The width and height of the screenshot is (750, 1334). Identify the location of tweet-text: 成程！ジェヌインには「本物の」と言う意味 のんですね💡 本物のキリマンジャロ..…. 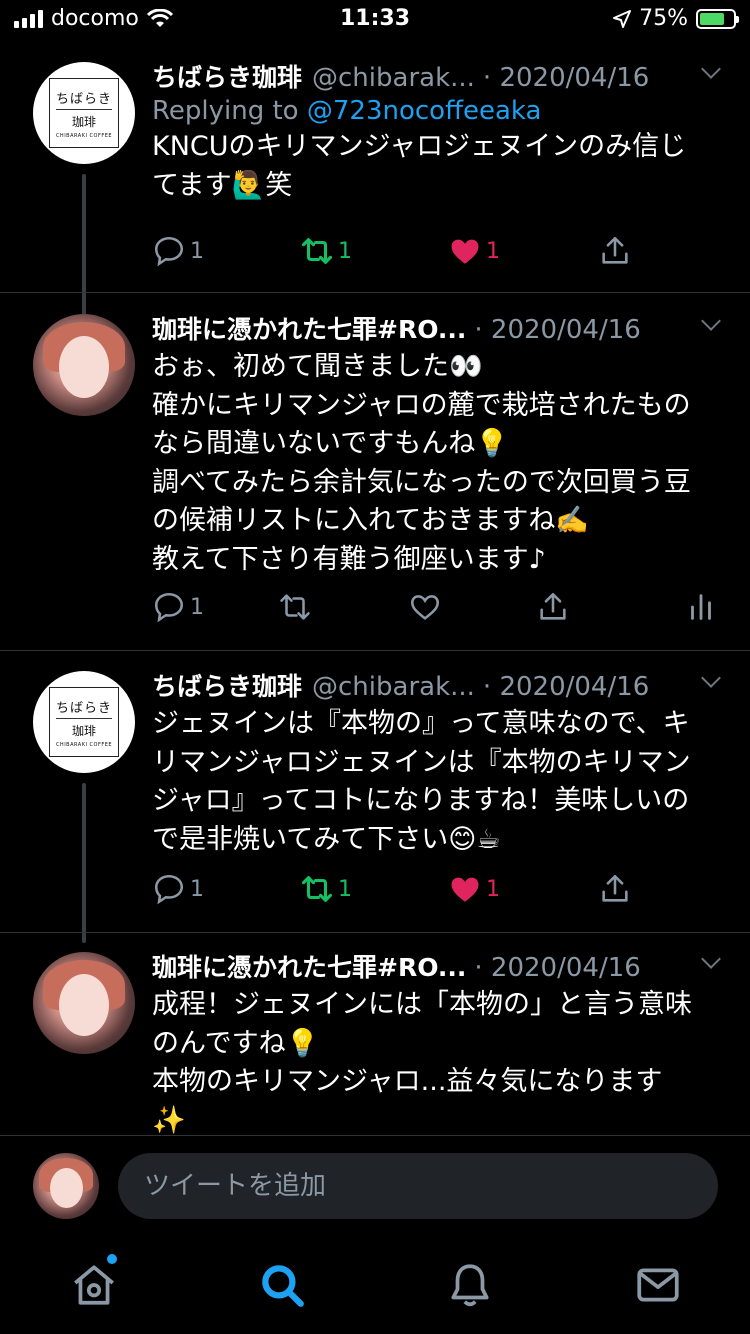
(422, 1062).